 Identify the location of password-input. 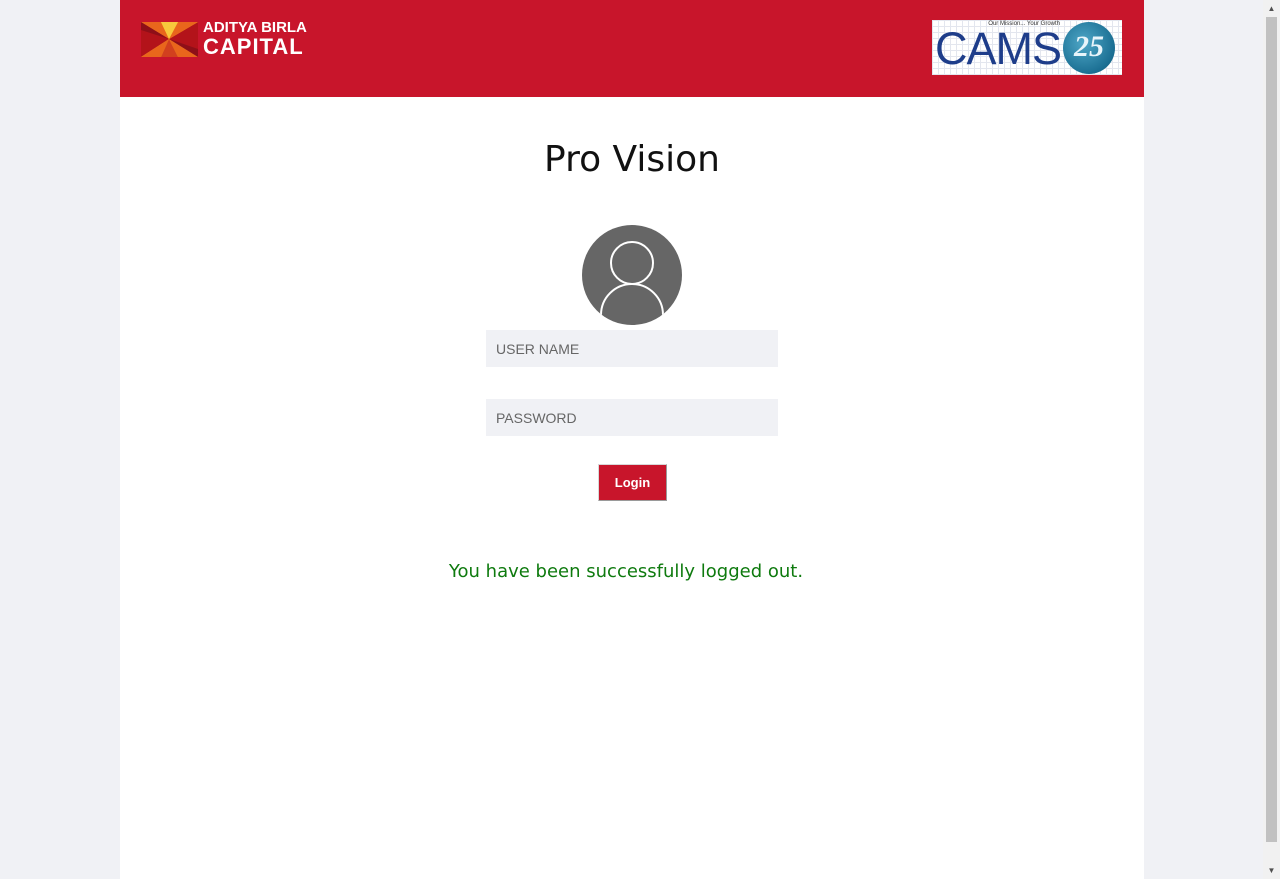
(632, 417).